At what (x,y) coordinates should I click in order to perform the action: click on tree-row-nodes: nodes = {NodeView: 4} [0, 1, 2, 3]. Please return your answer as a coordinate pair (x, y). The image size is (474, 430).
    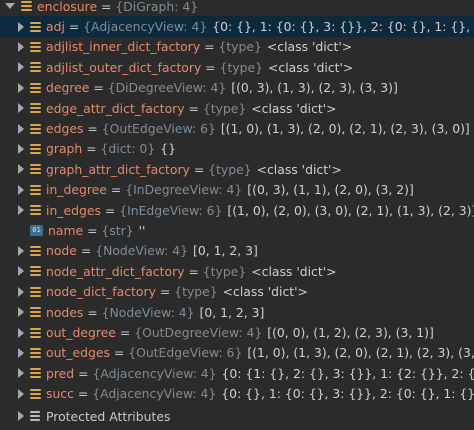
    Looking at the image, I should click on (237, 312).